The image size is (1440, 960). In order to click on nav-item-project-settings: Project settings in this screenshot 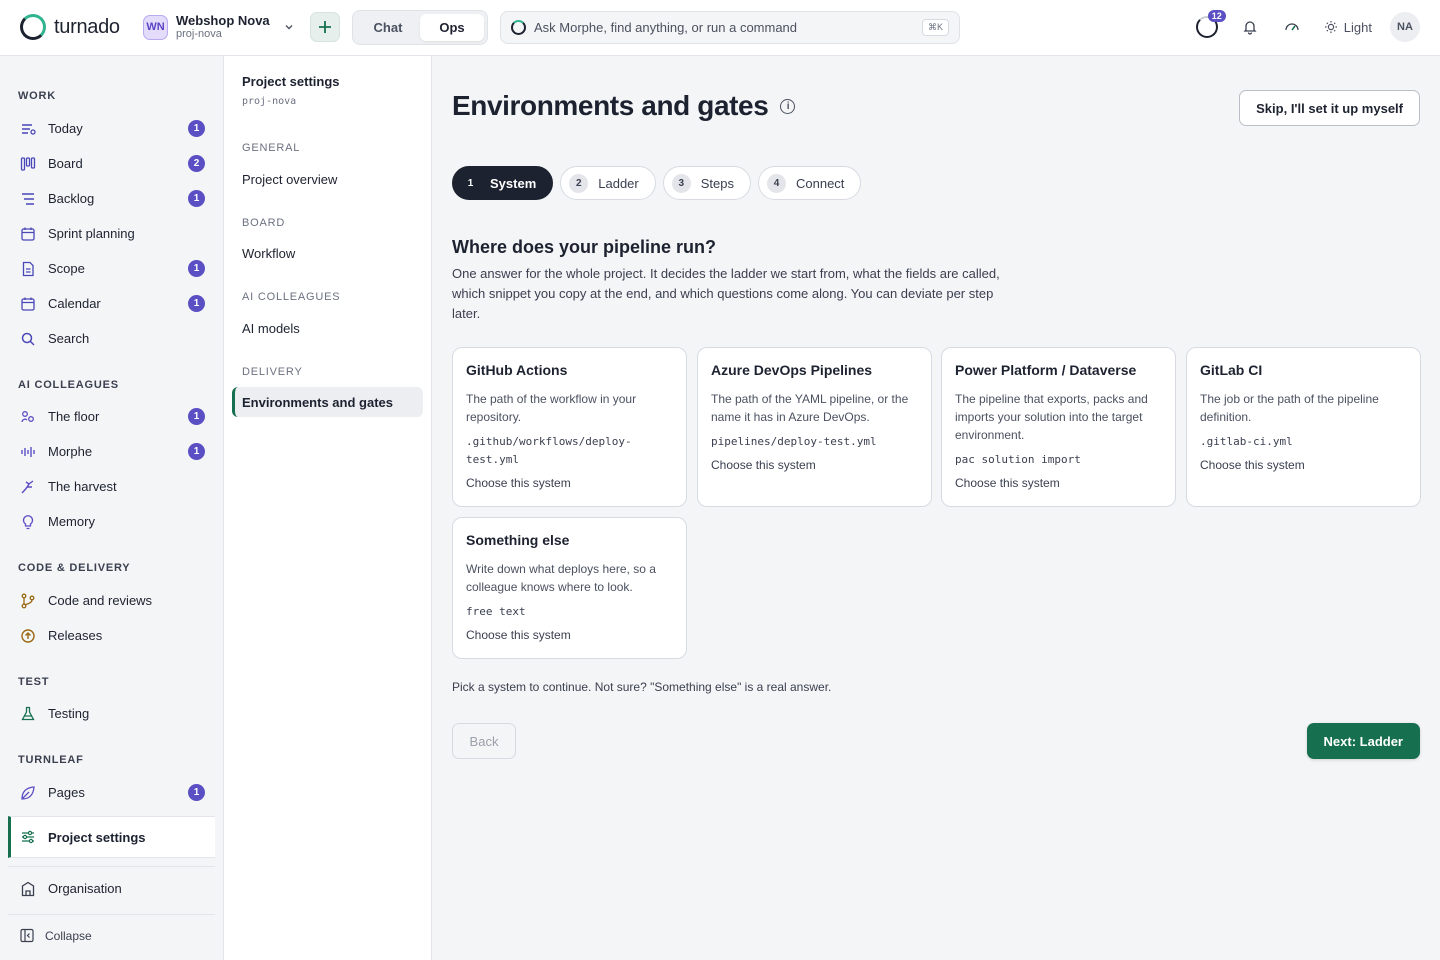, I will do `click(111, 837)`.